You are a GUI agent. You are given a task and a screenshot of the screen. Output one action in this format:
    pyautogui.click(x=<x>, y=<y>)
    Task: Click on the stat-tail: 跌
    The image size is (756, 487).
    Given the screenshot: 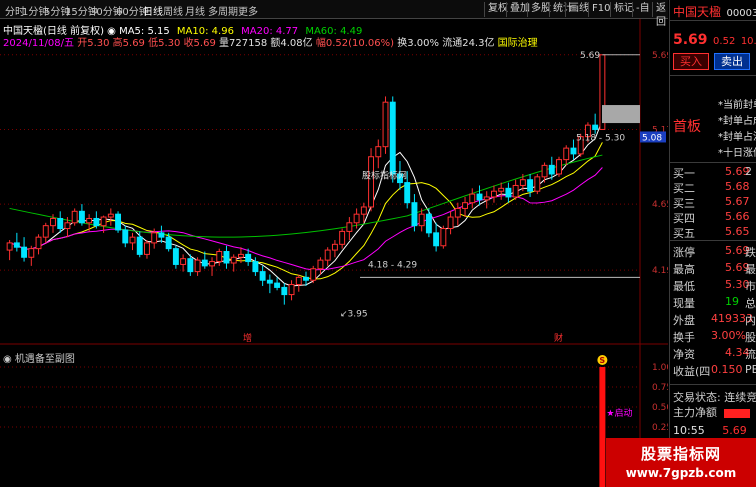 What is the action you would take?
    pyautogui.click(x=750, y=252)
    